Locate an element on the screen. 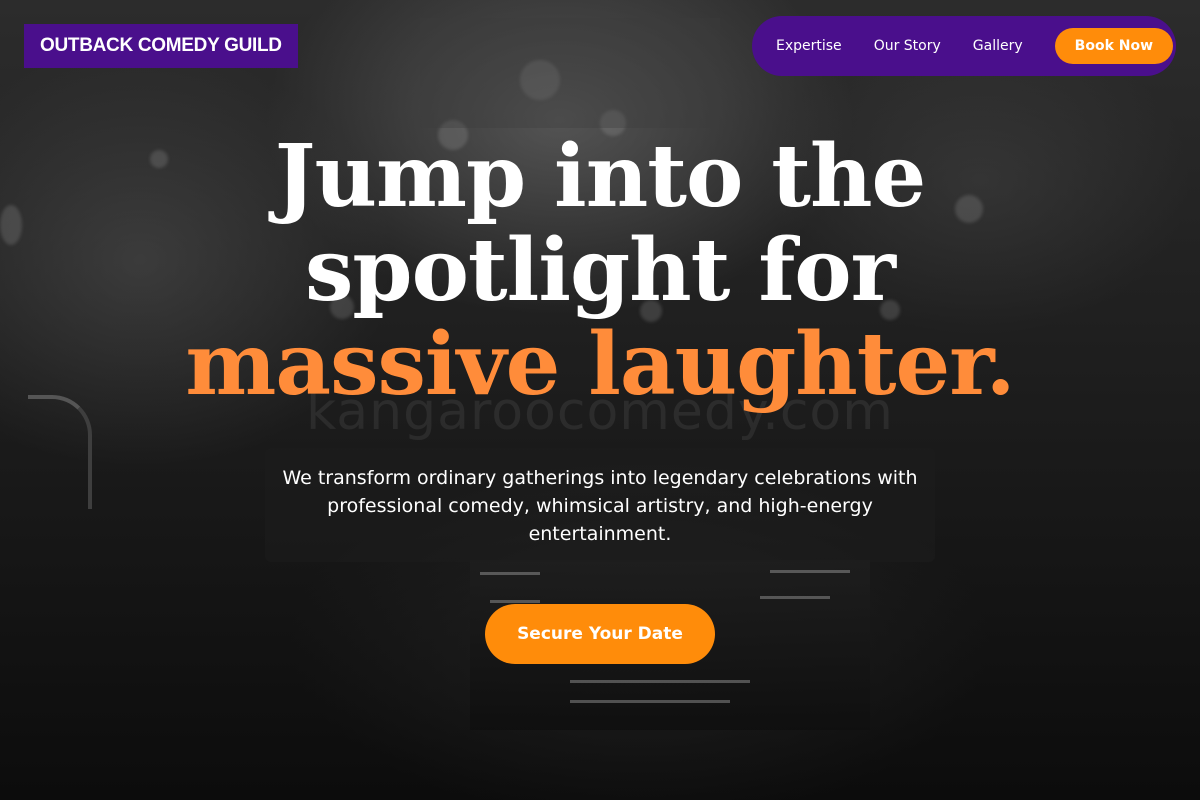 This screenshot has height=800, width=1200. headline-accent: massive laughter. is located at coordinates (600, 364).